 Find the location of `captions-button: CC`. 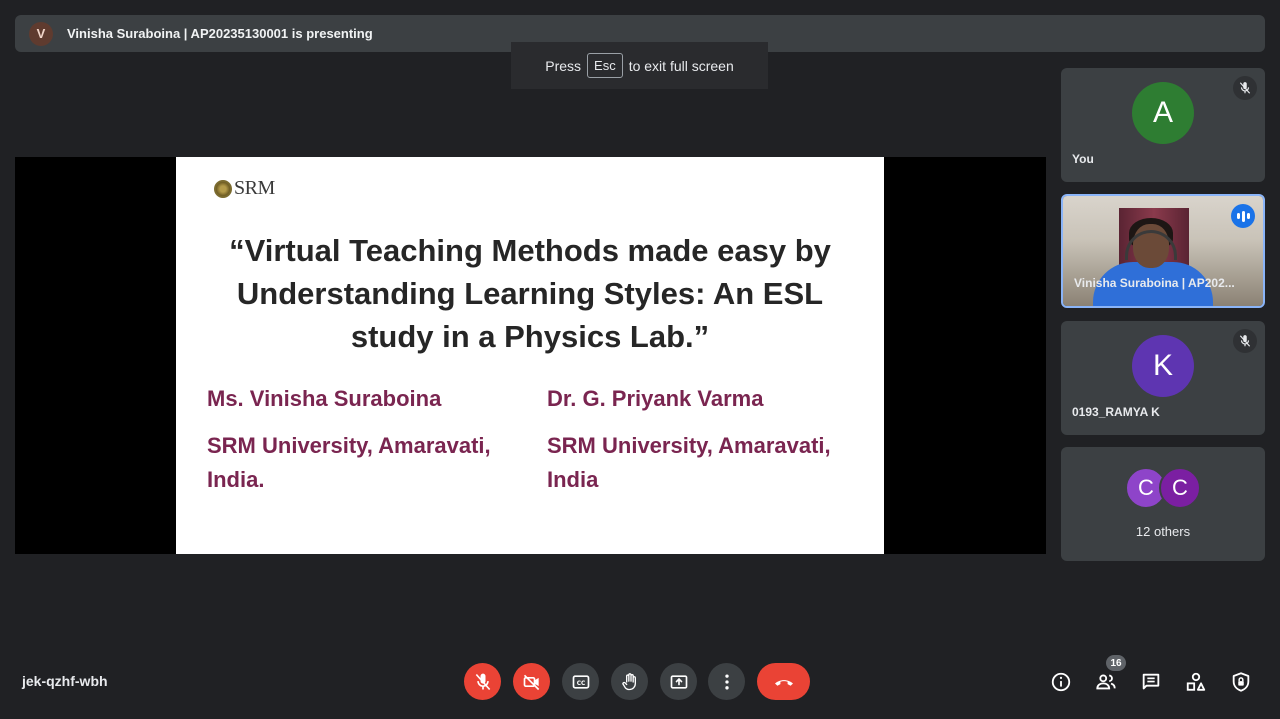

captions-button: CC is located at coordinates (580, 681).